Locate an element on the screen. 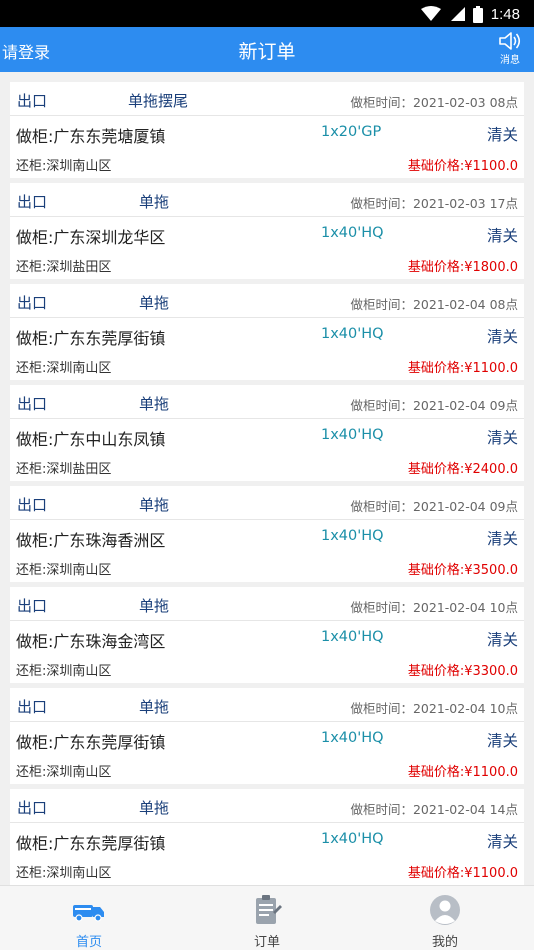 This screenshot has height=950, width=534. order-return: 还柜:深圳盐田区 is located at coordinates (64, 267).